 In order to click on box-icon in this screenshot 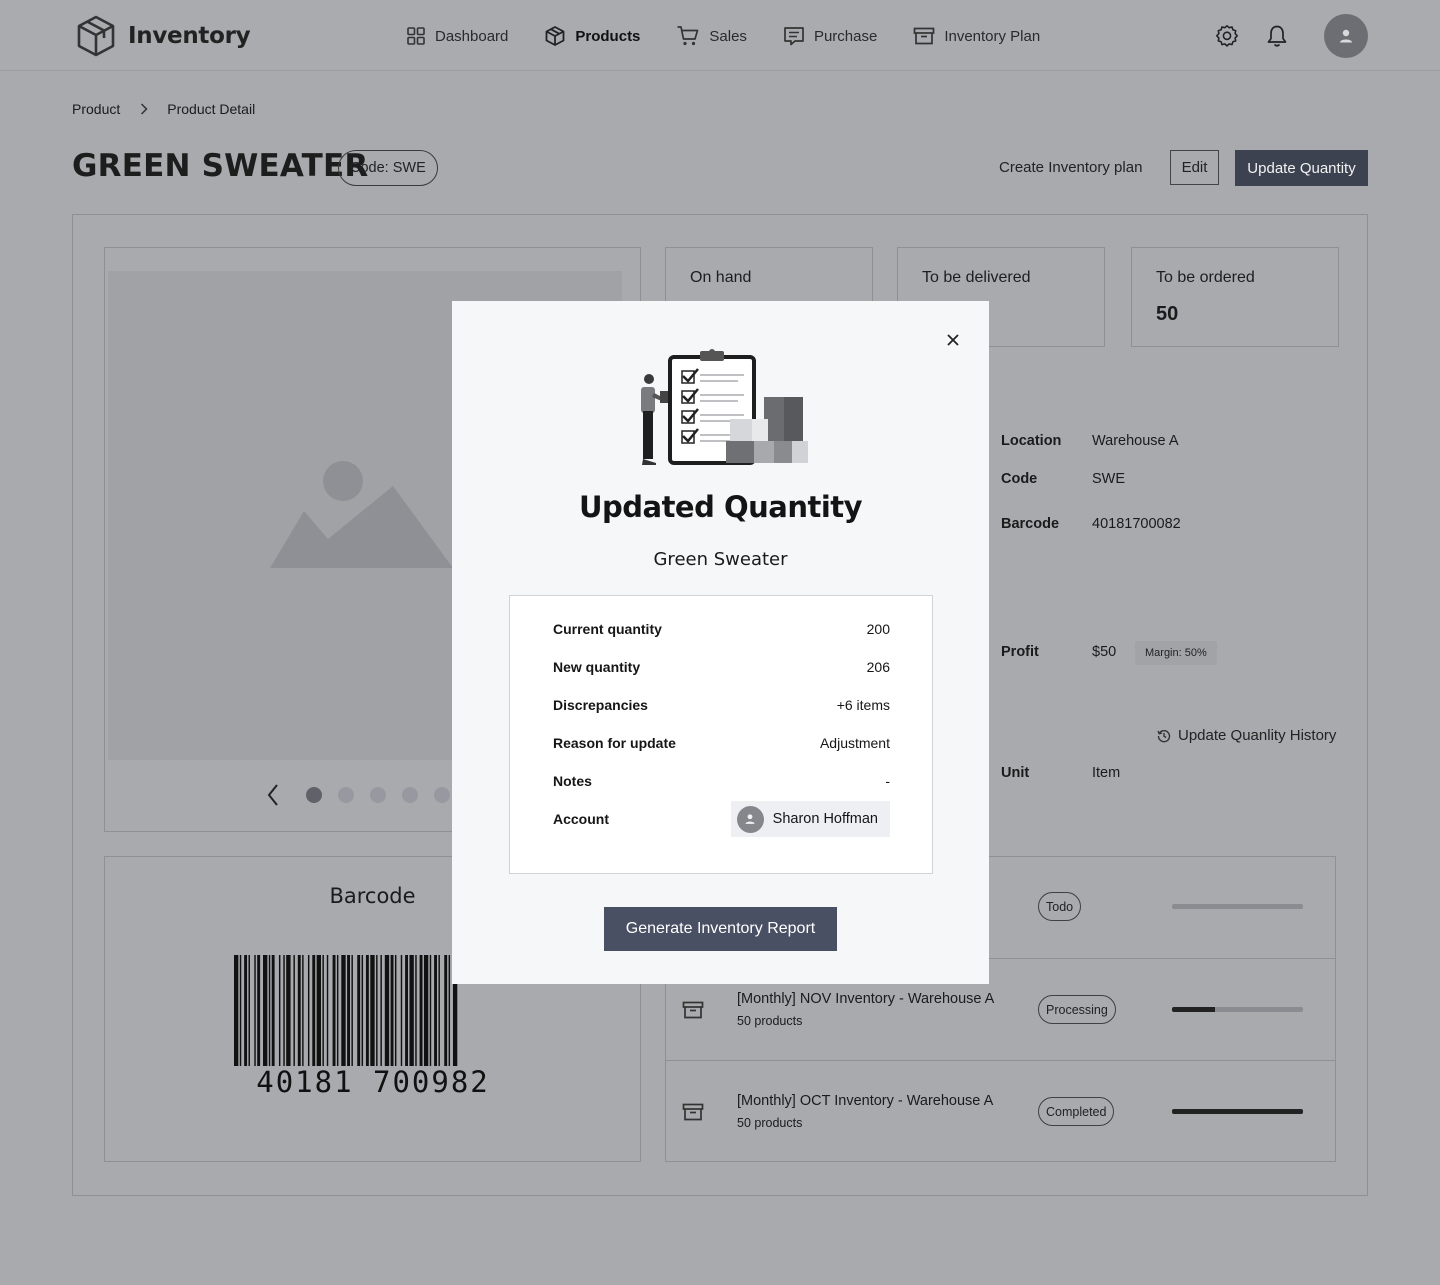, I will do `click(555, 36)`.